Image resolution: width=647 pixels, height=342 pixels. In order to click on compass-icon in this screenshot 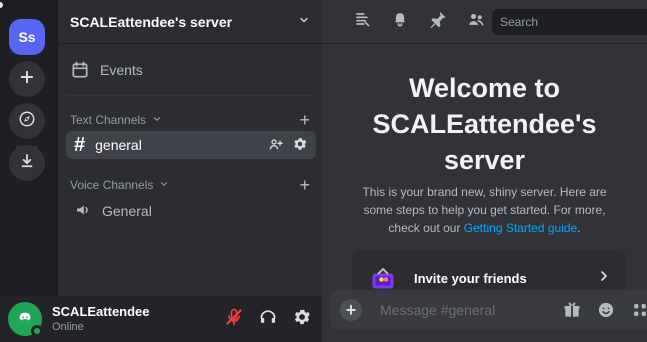, I will do `click(27, 121)`.